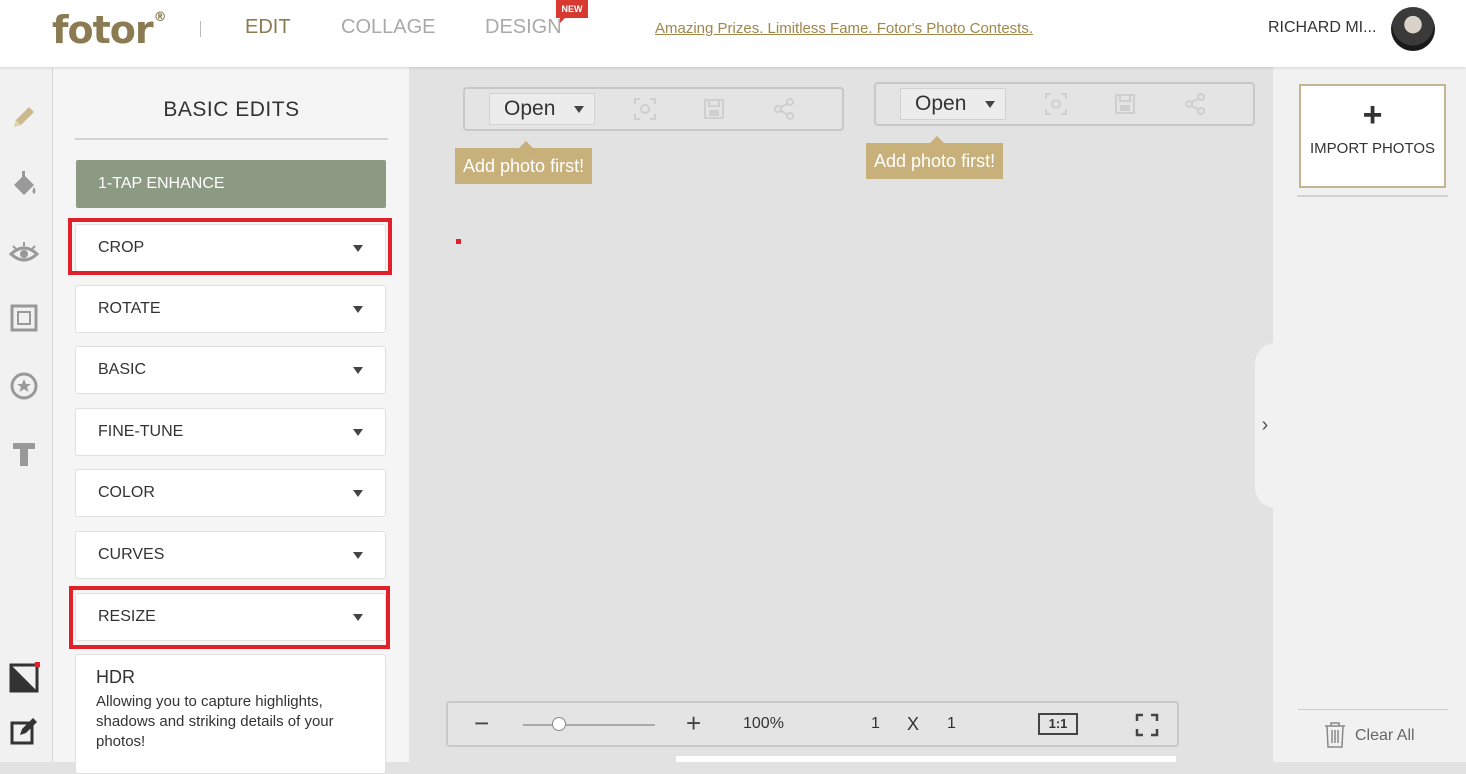 The image size is (1466, 774). Describe the element at coordinates (589, 725) in the screenshot. I see `zoom-slider-track` at that location.